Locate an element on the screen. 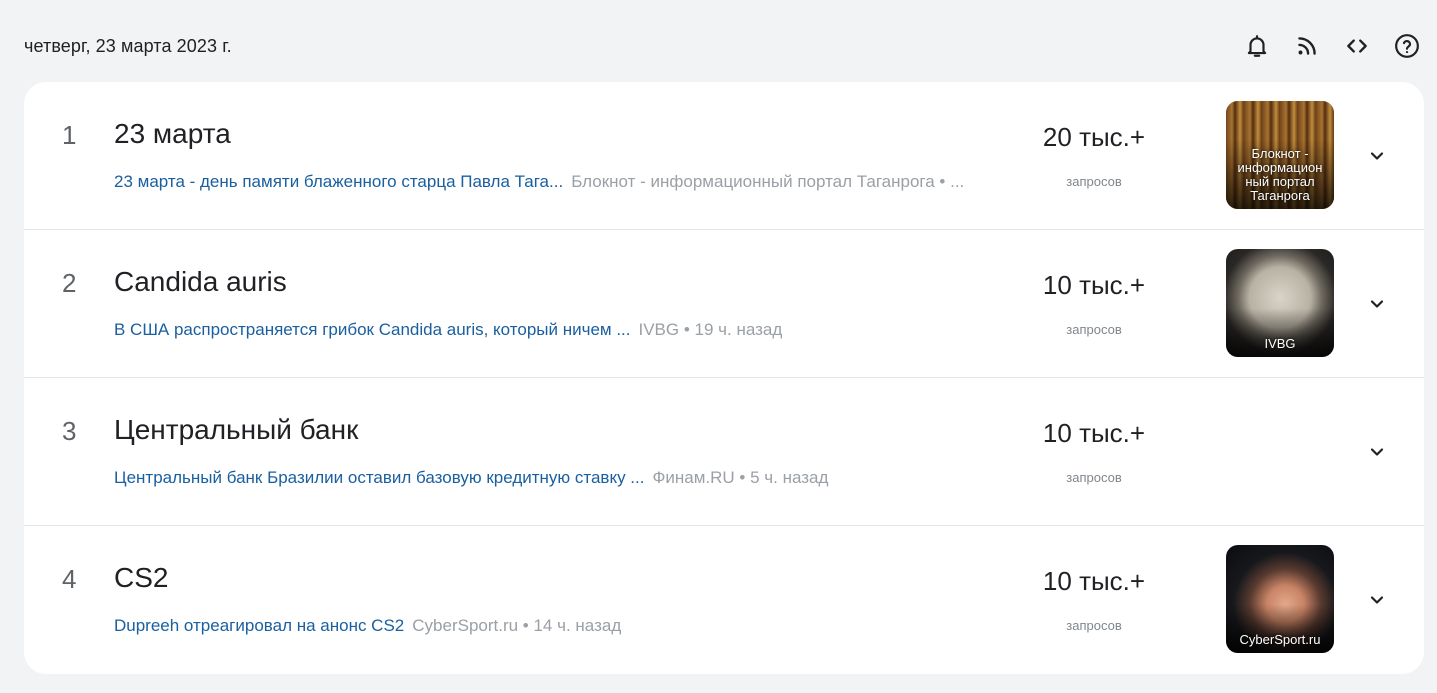  trend-rank: 4 is located at coordinates (69, 579).